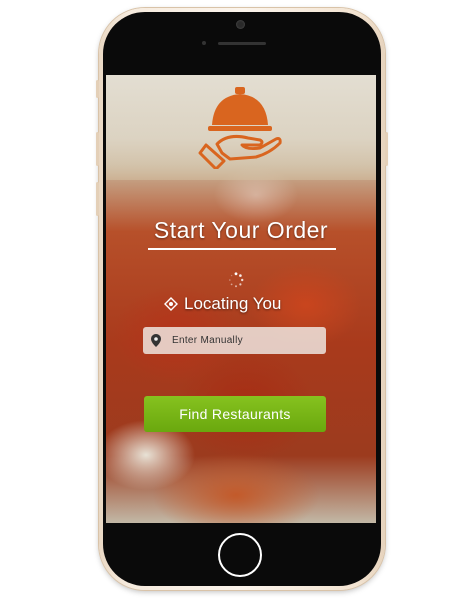  What do you see at coordinates (97, 199) in the screenshot?
I see `phone-volume-down` at bounding box center [97, 199].